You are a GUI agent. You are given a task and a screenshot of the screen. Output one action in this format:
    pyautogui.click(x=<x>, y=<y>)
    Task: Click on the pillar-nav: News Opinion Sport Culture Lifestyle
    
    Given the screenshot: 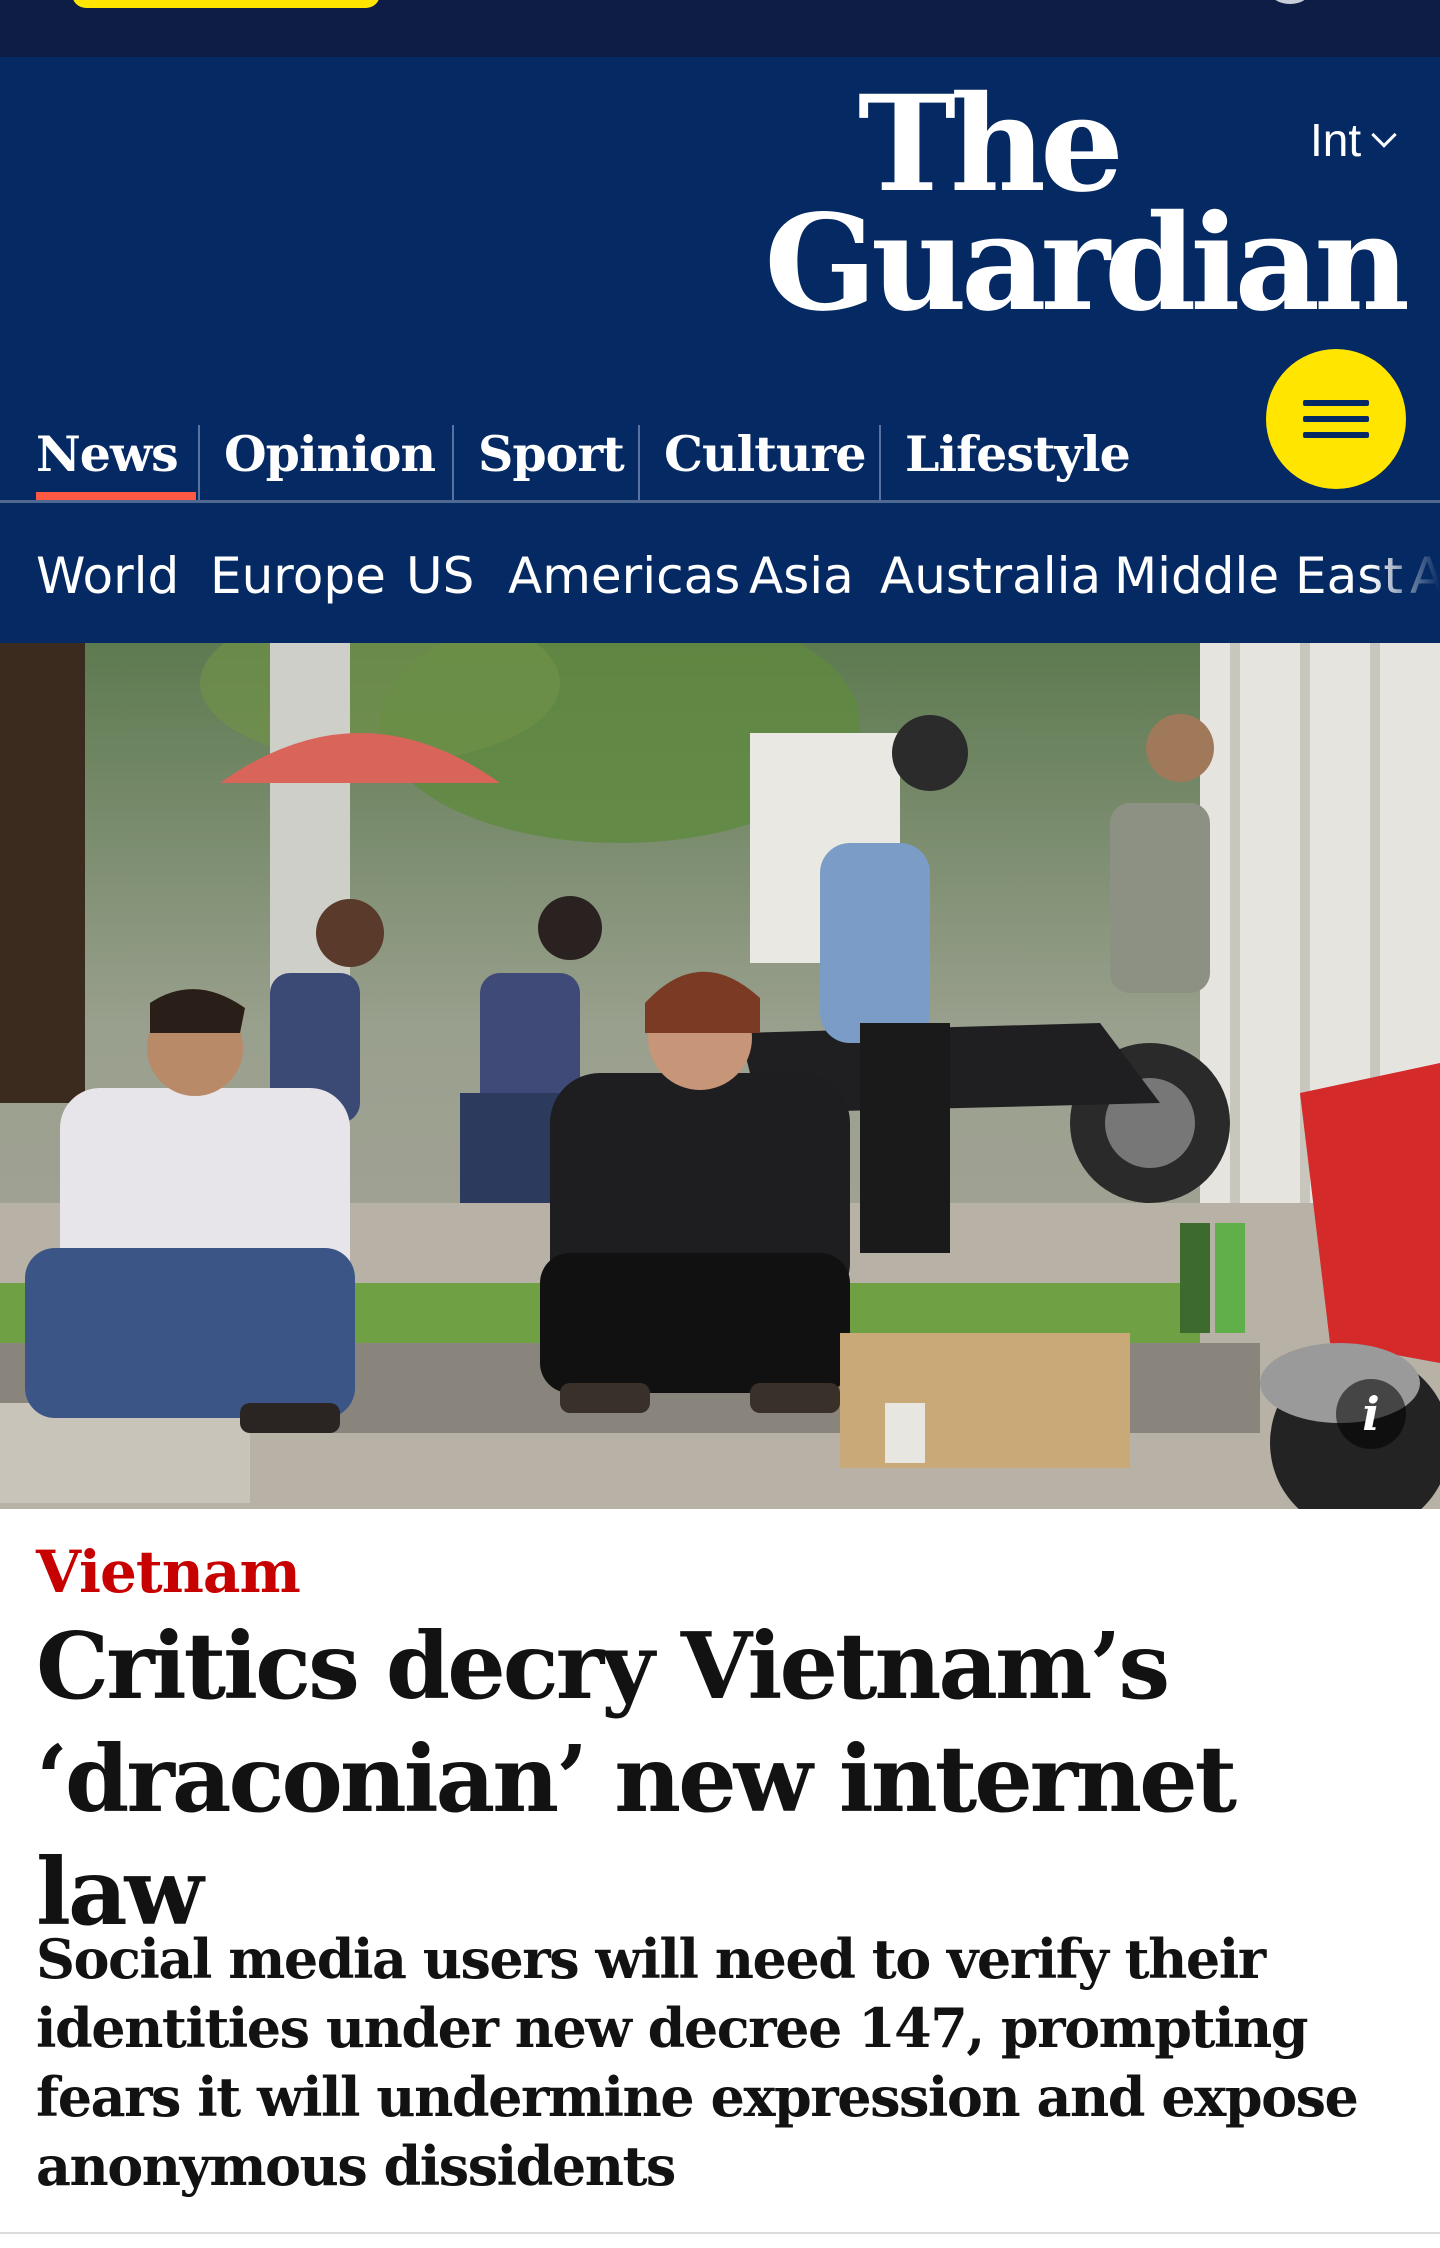 What is the action you would take?
    pyautogui.click(x=569, y=434)
    